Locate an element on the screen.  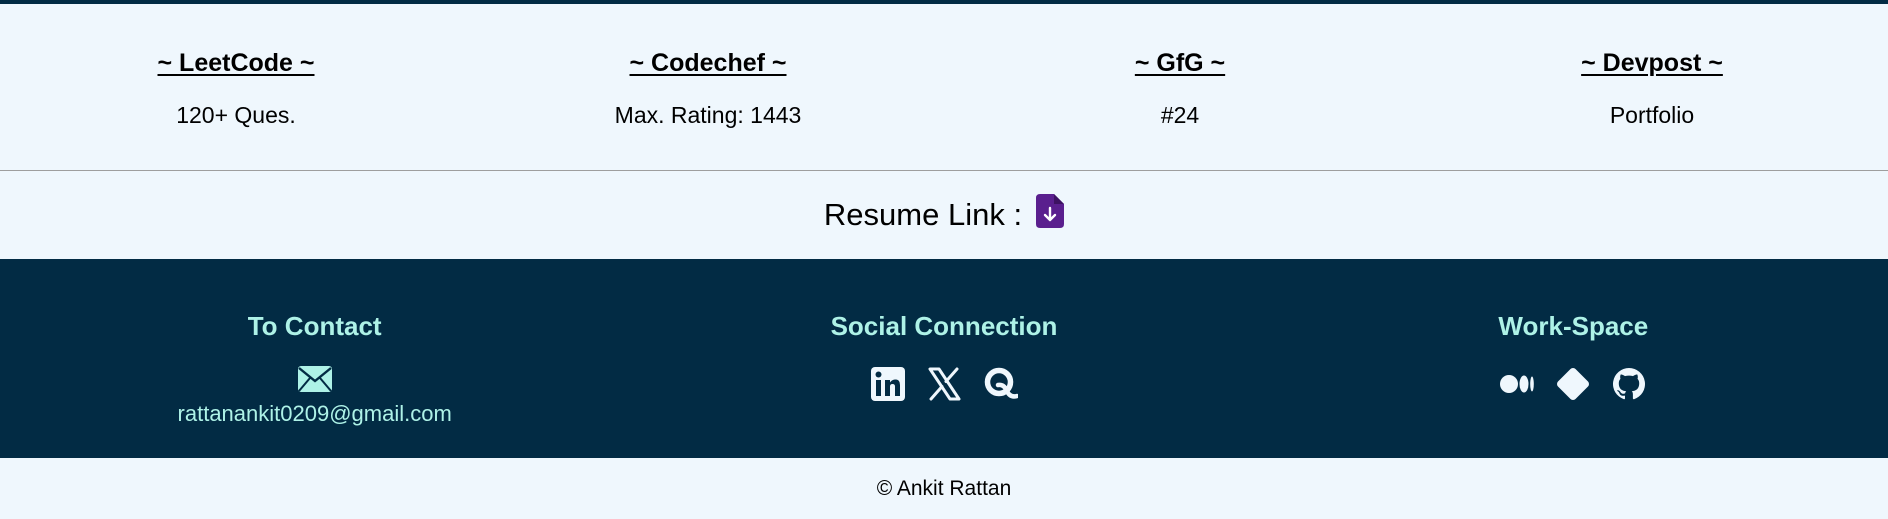
workspace-column: Work-Space is located at coordinates (1573, 358).